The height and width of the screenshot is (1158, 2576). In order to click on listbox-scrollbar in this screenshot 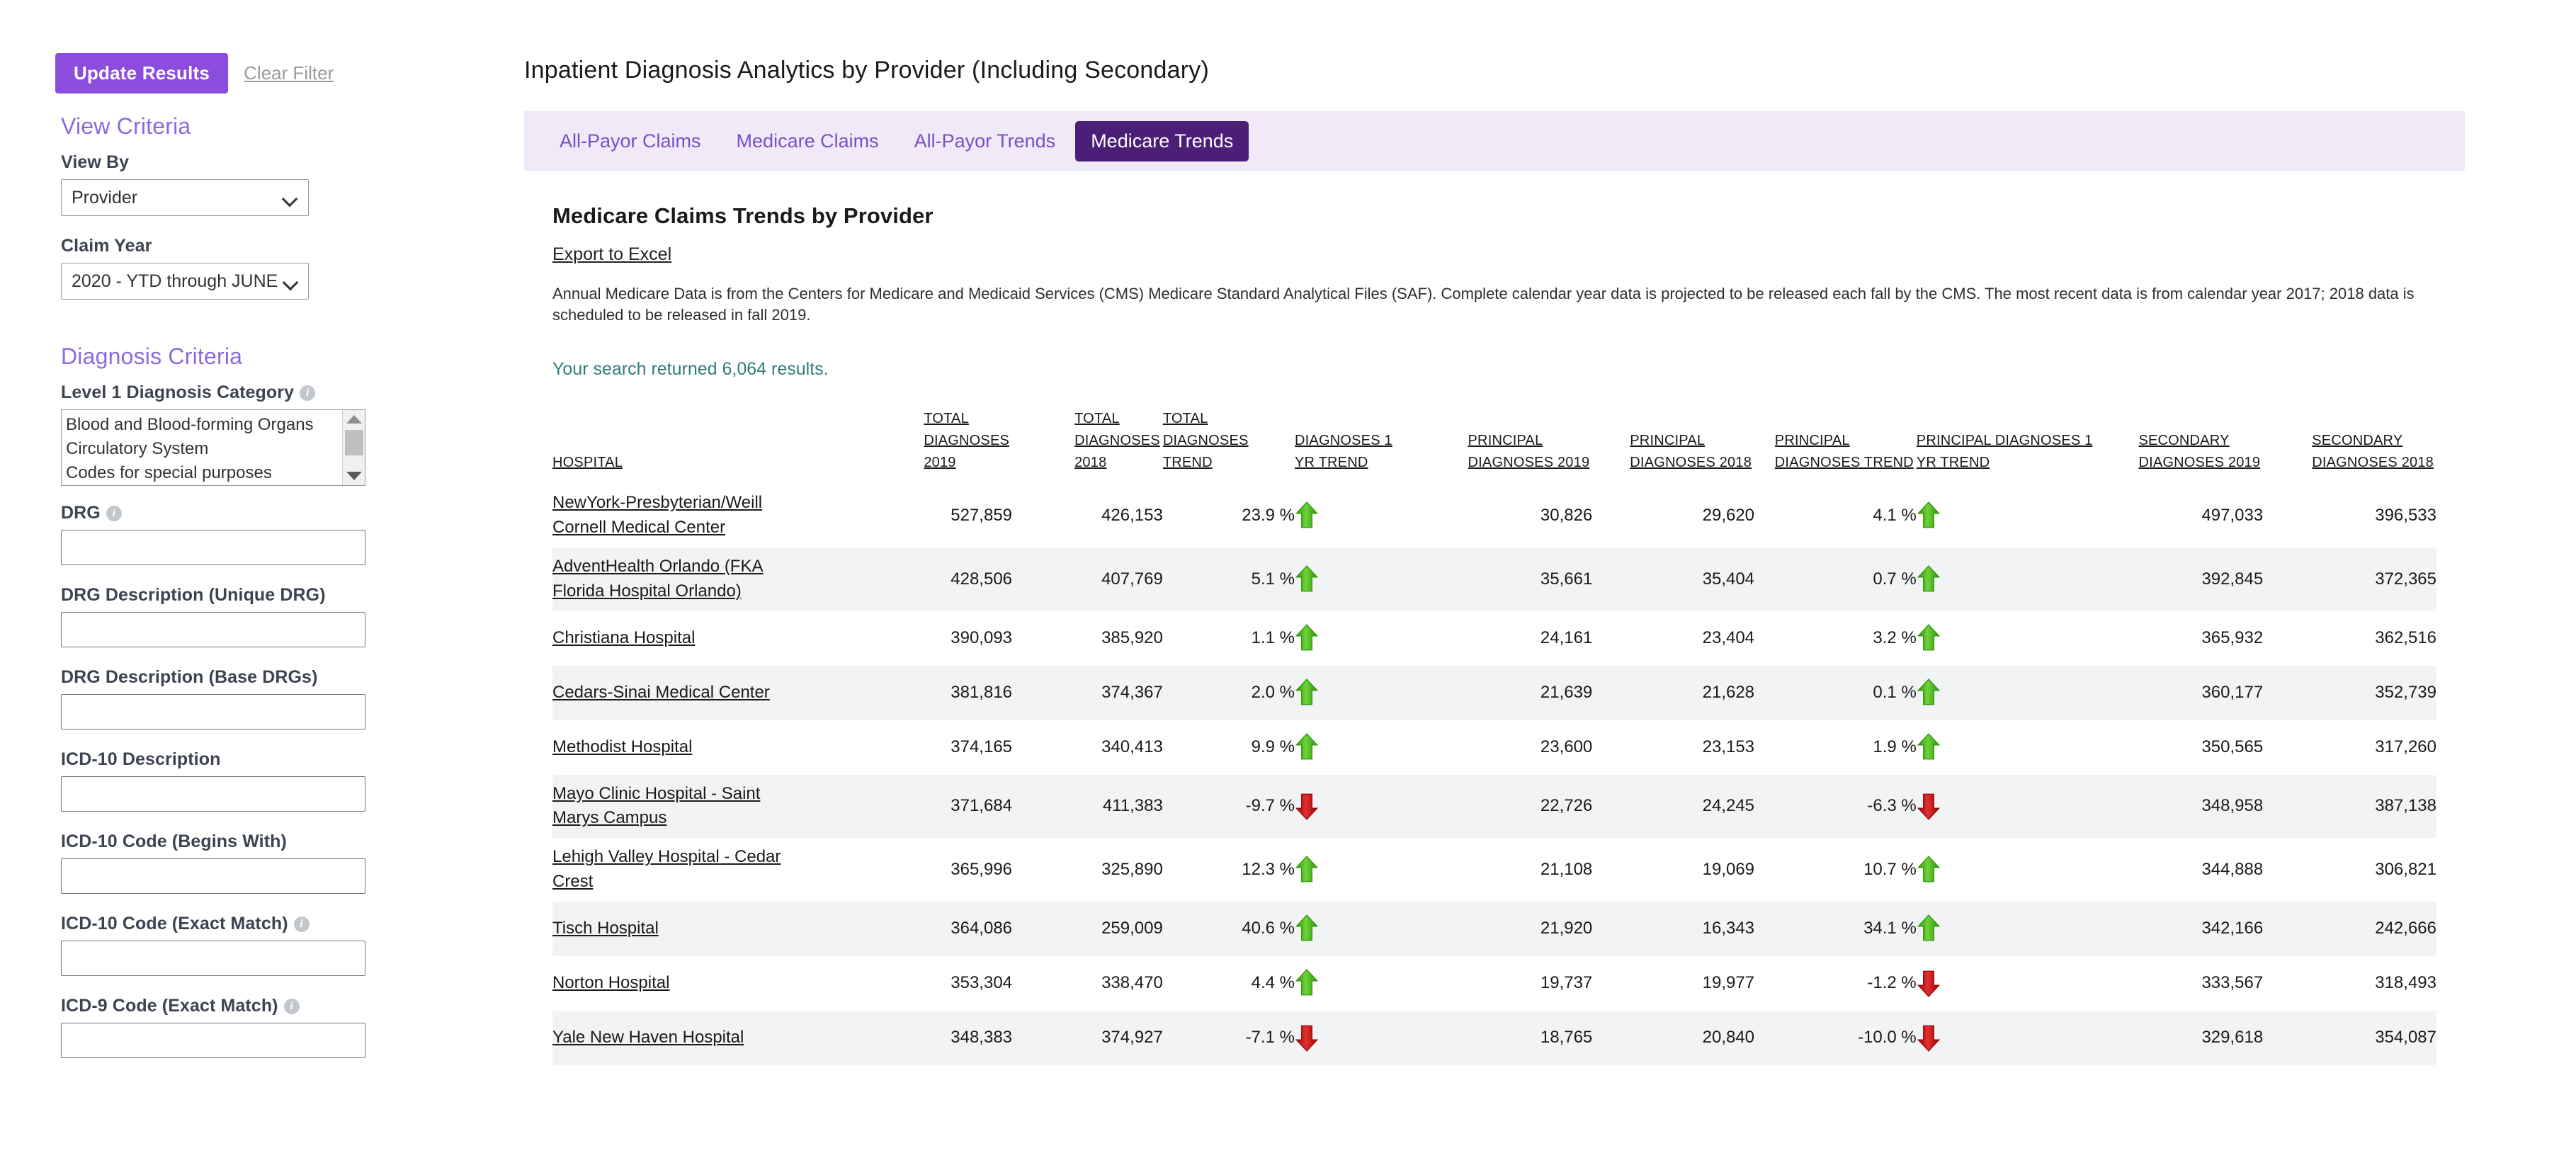, I will do `click(353, 447)`.